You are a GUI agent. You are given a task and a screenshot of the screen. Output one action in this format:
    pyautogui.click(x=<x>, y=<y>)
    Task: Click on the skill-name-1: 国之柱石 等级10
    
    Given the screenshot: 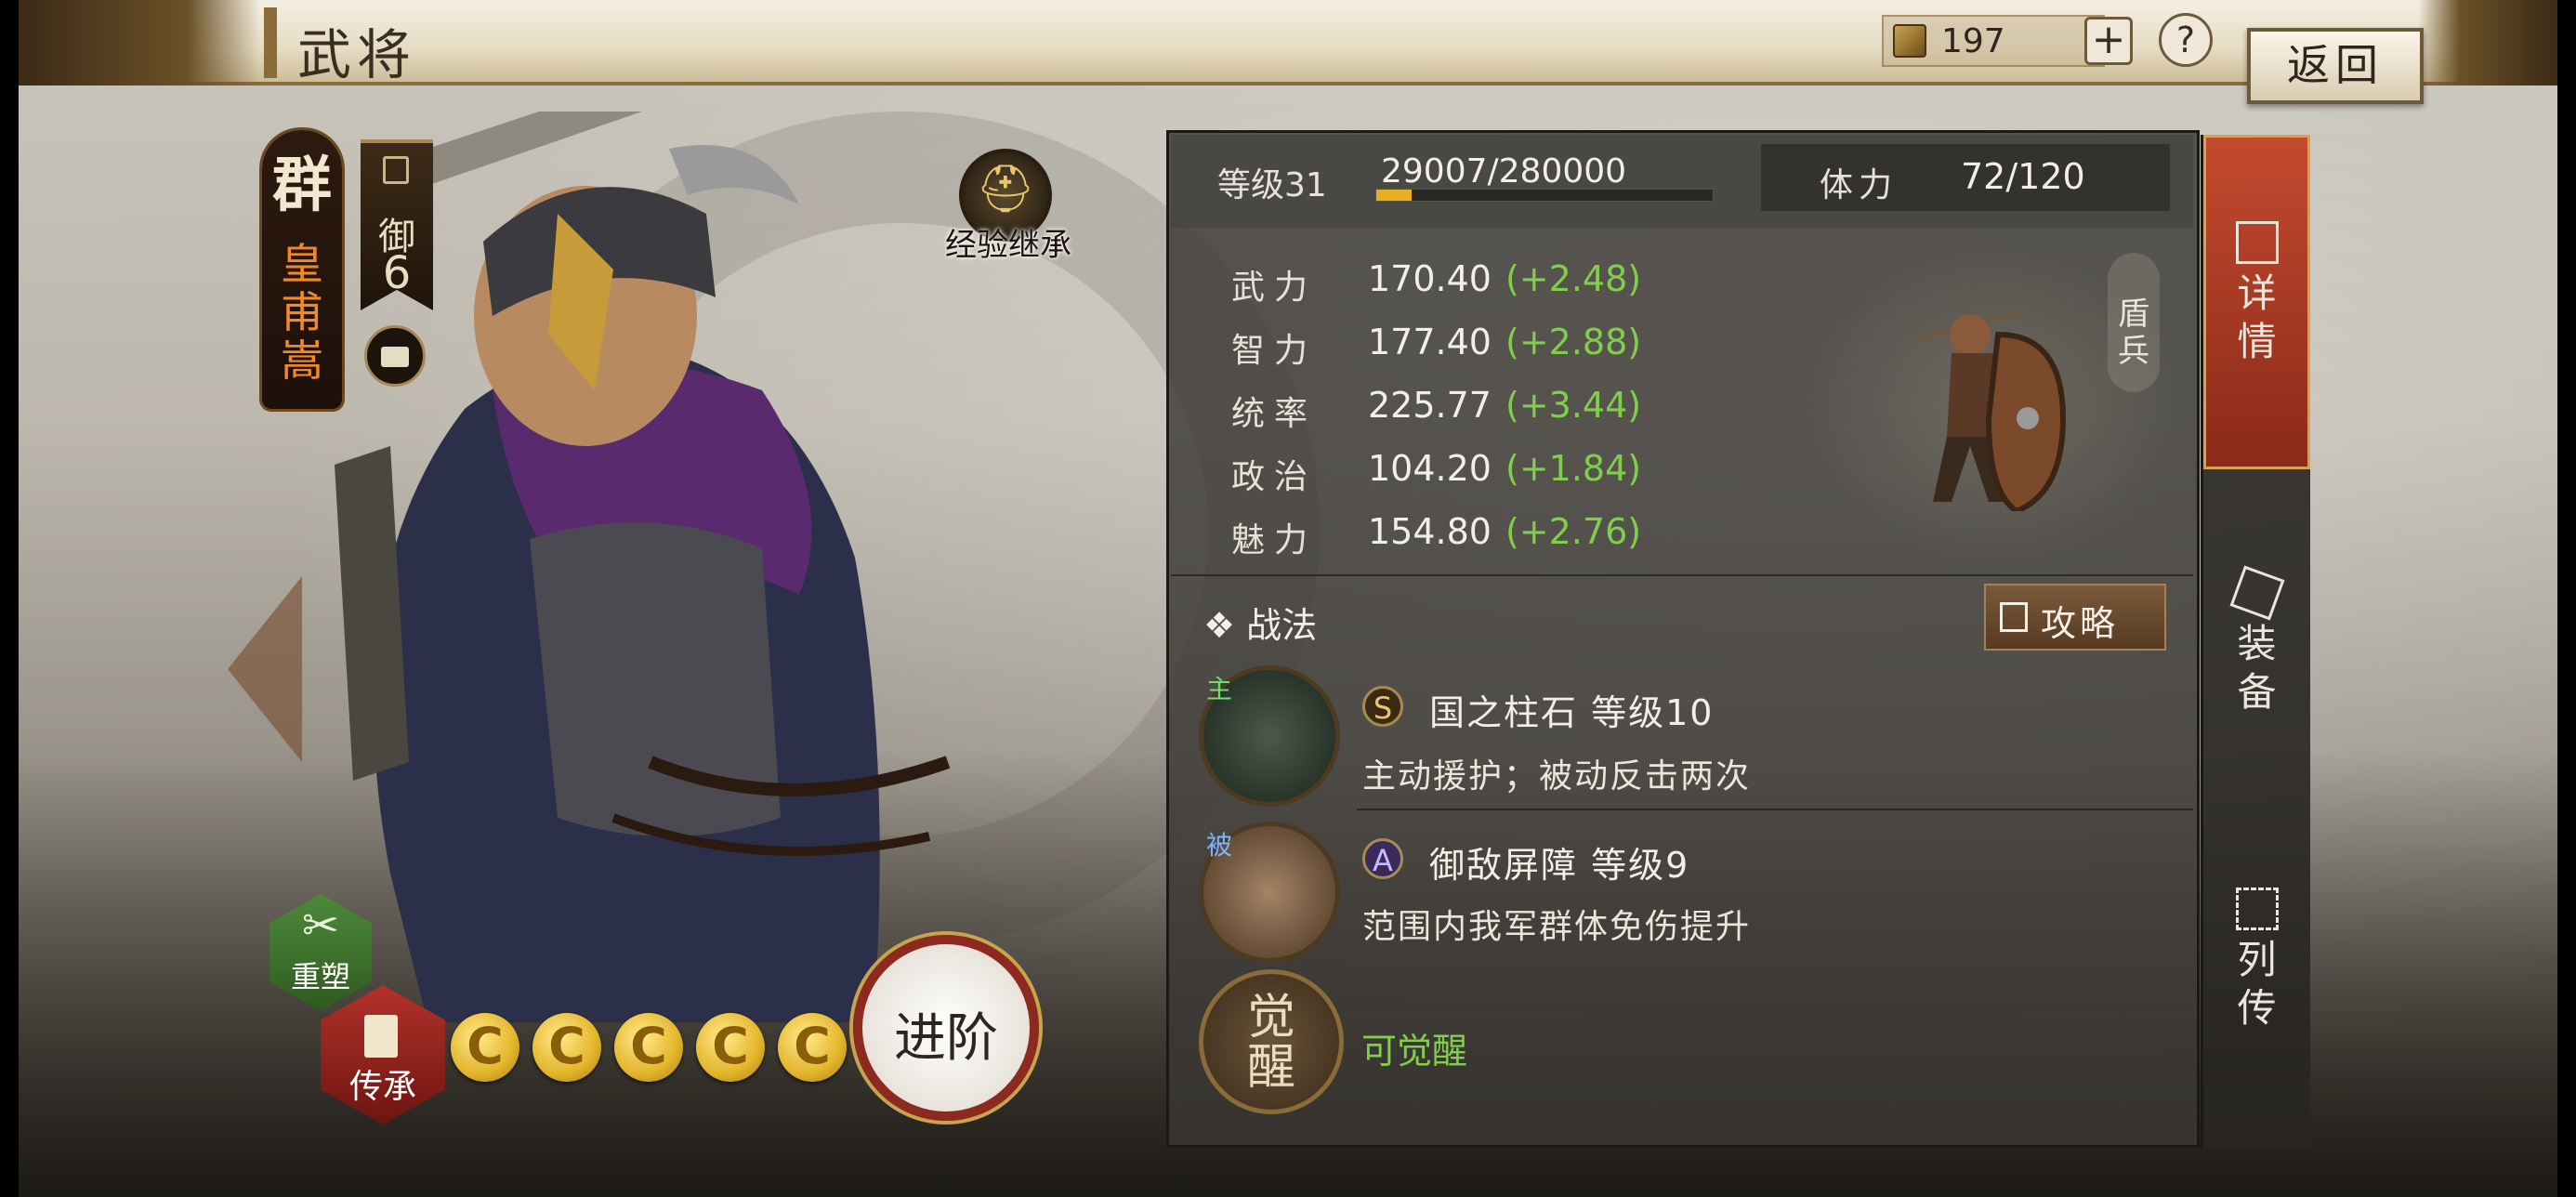 What is the action you would take?
    pyautogui.click(x=1572, y=712)
    